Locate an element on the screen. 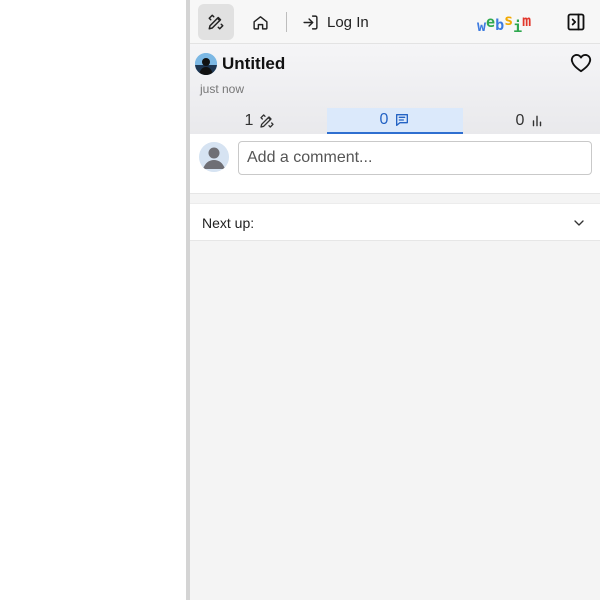 Image resolution: width=600 pixels, height=600 pixels. home-button is located at coordinates (260, 22).